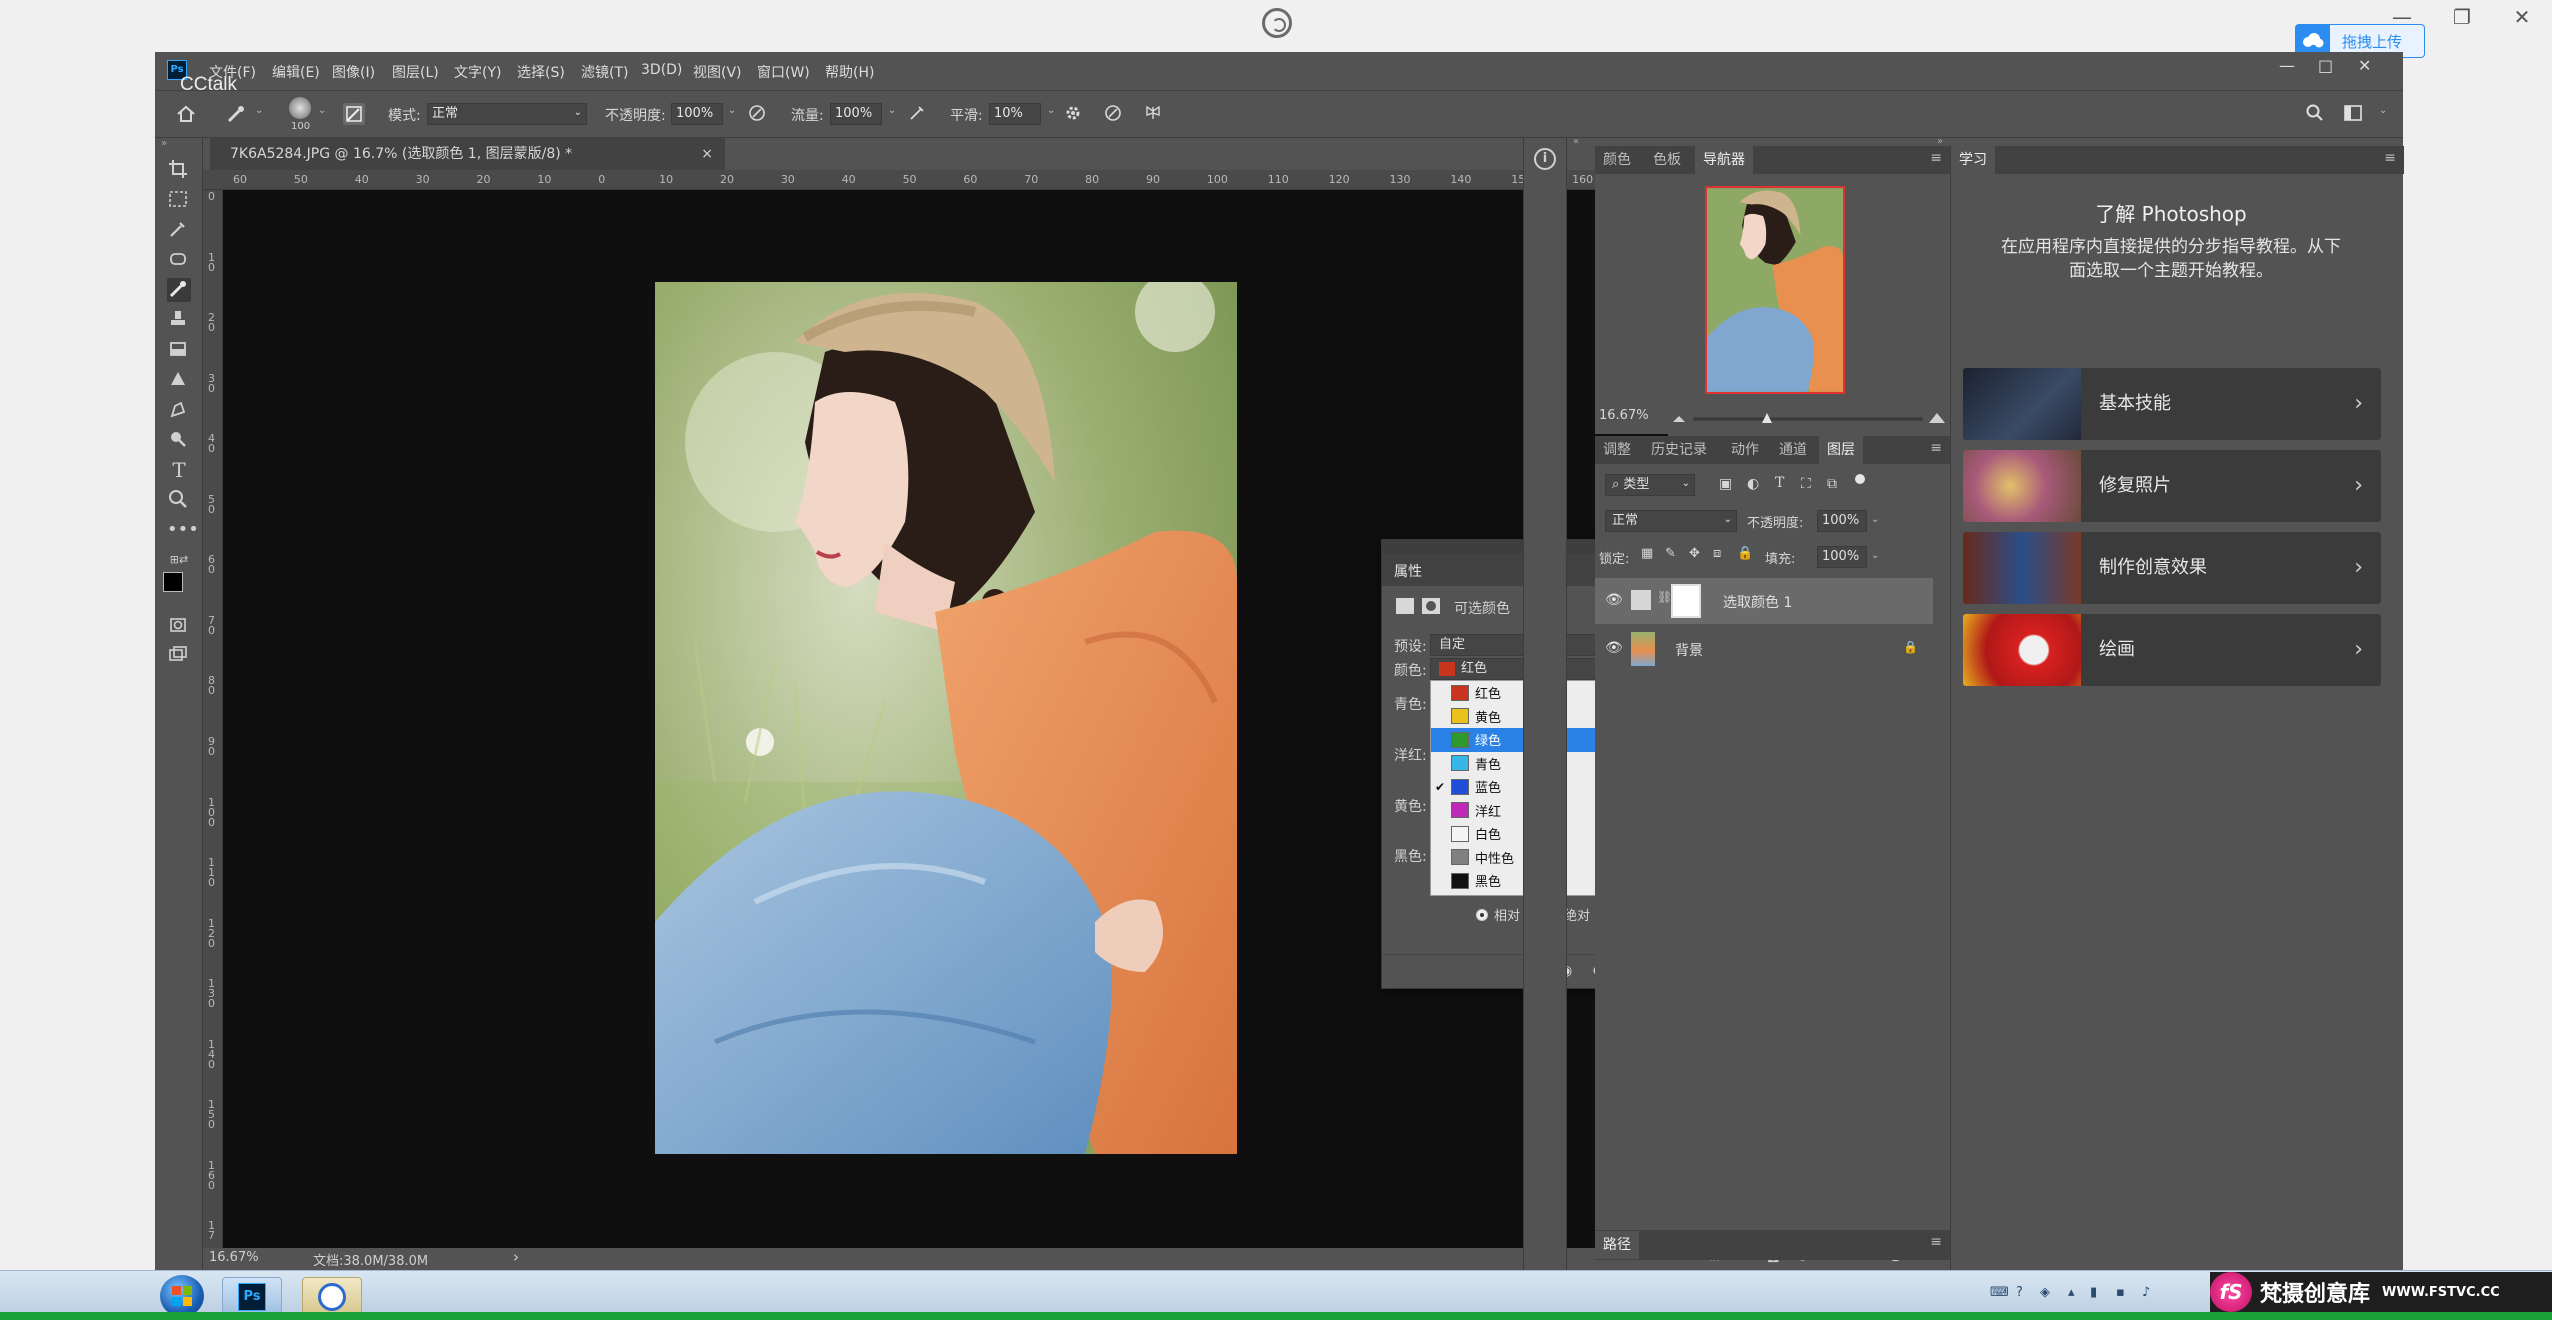 This screenshot has height=1320, width=2552. I want to click on filter-toggle-icon, so click(1860, 479).